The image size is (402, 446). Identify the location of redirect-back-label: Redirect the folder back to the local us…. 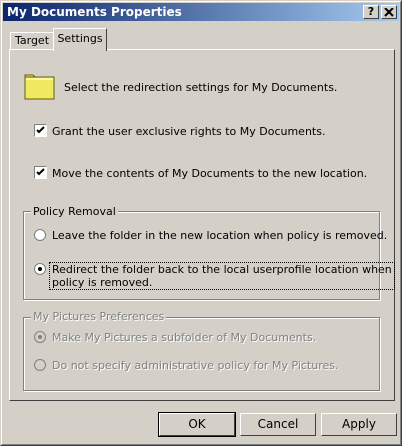
(222, 276).